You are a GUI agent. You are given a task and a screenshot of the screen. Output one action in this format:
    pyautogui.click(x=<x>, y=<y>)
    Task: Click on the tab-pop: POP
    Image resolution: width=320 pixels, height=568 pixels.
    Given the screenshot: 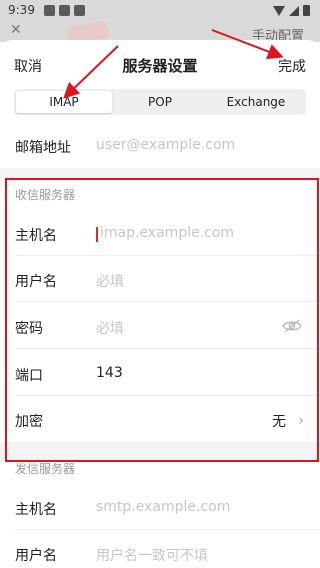 What is the action you would take?
    pyautogui.click(x=160, y=102)
    